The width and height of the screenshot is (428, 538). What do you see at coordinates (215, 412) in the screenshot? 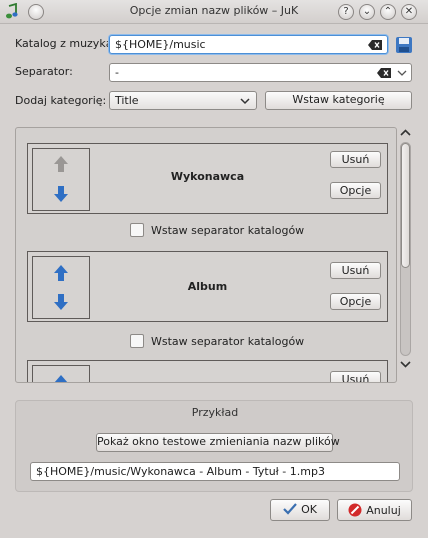
I see `example-group-title: Przykład` at bounding box center [215, 412].